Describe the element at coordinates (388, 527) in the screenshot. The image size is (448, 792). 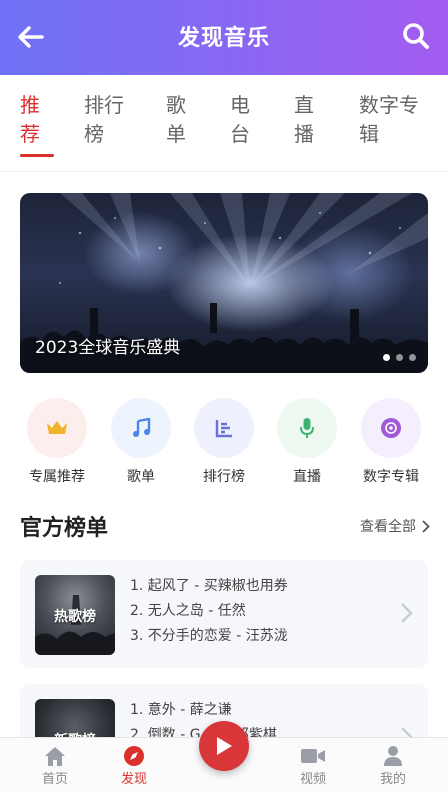
I see `see-all-label: 查看全部` at that location.